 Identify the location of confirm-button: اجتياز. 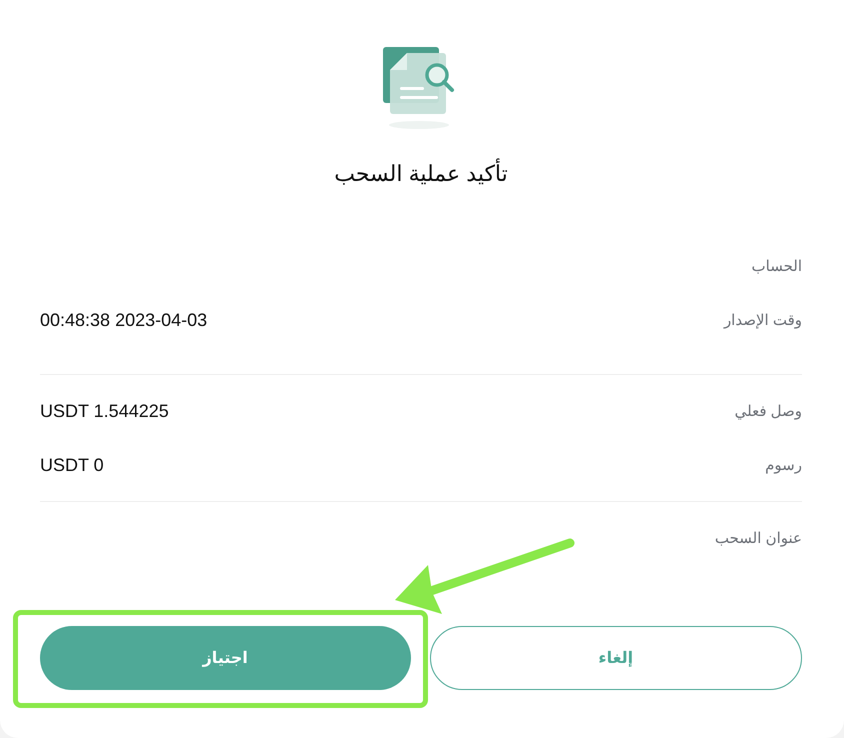
(225, 658).